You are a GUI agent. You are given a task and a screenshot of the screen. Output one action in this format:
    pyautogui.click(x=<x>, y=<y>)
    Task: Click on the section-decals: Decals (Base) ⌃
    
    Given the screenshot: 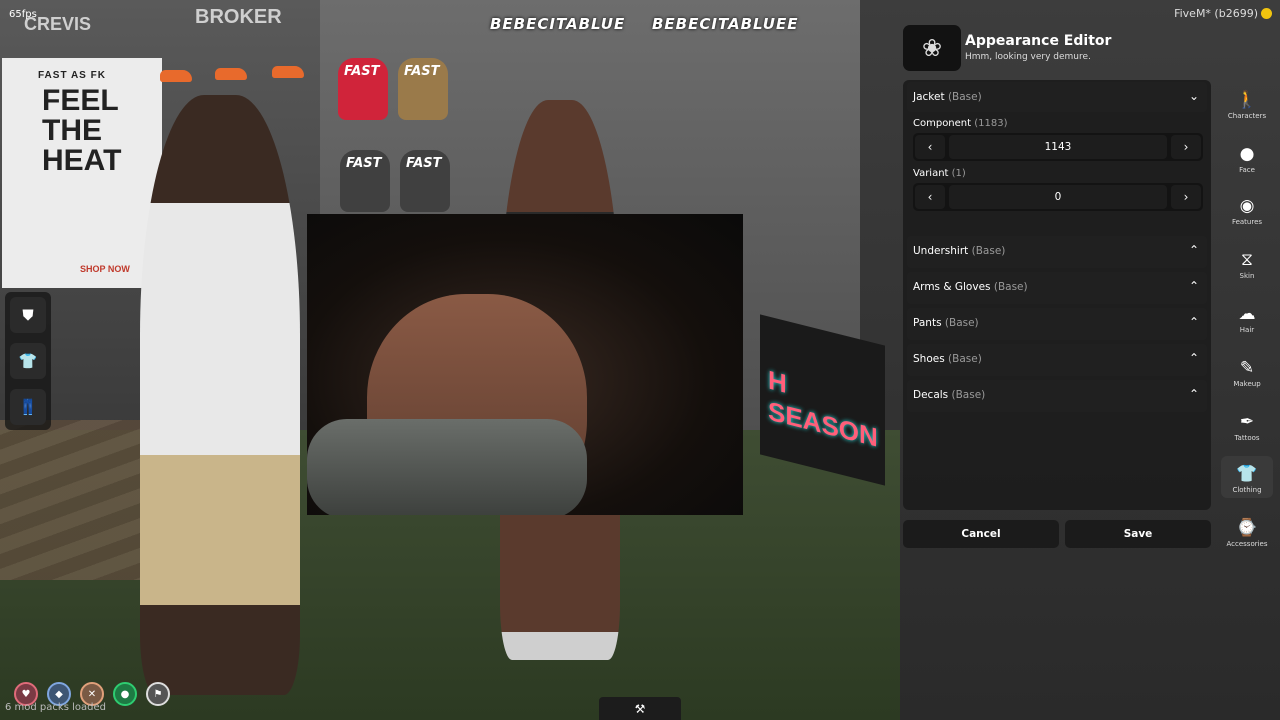 What is the action you would take?
    pyautogui.click(x=1057, y=396)
    